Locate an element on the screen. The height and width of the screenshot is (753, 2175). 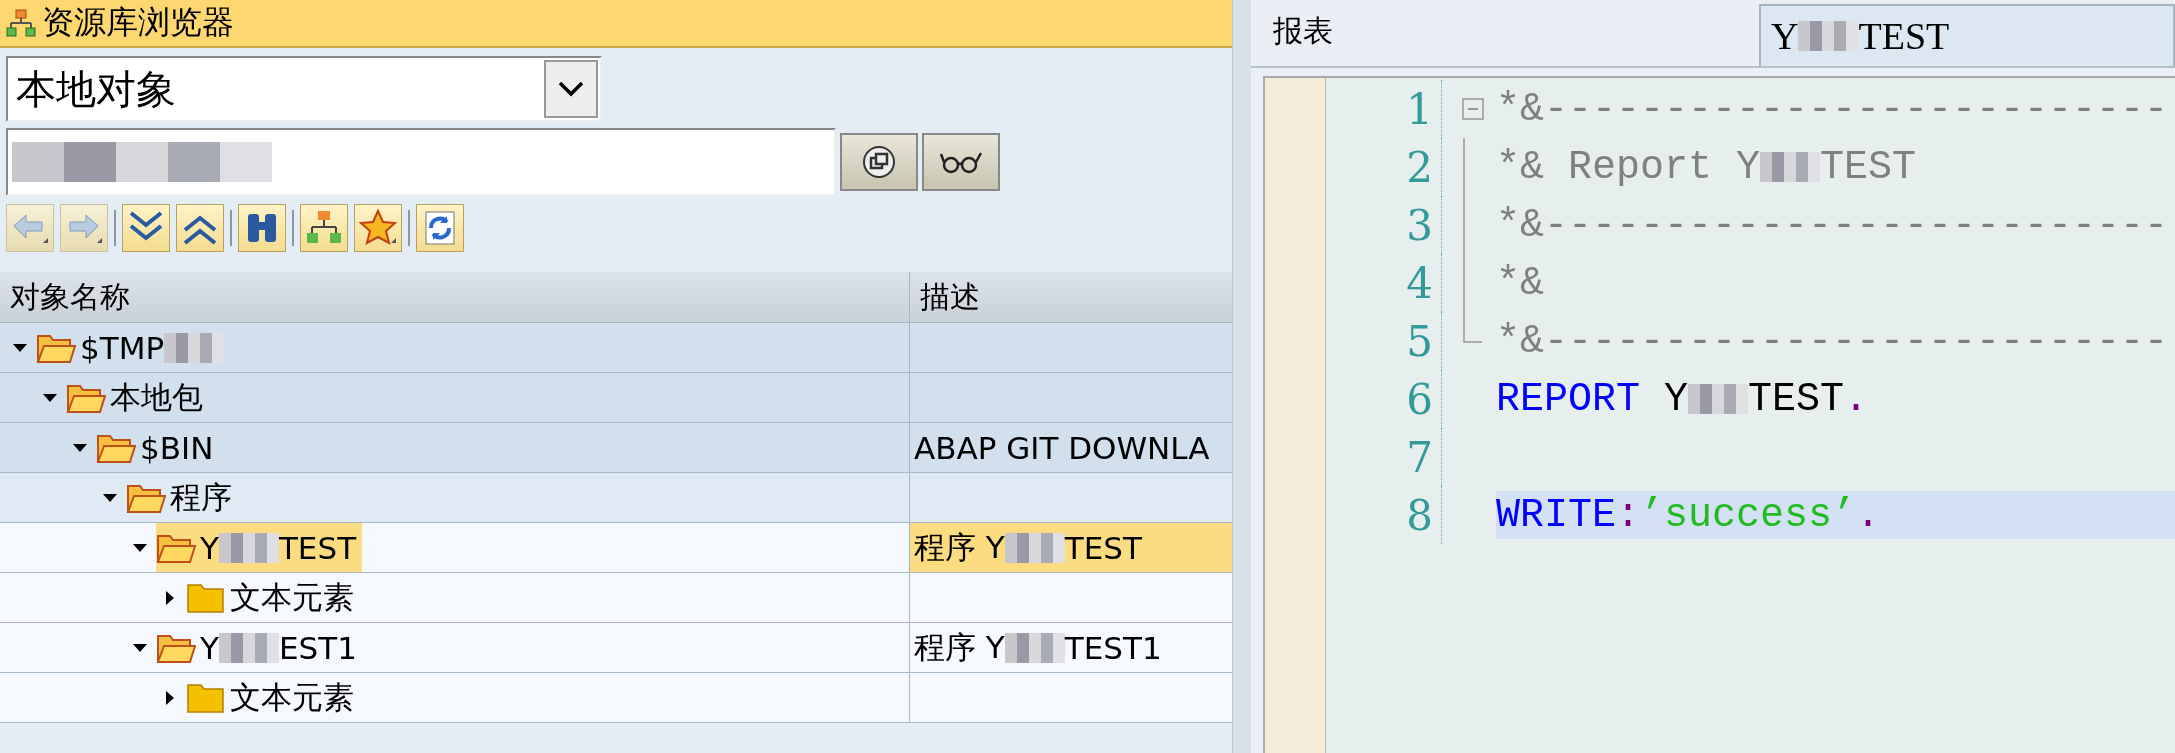
tree-node: Y TEST is located at coordinates (259, 547).